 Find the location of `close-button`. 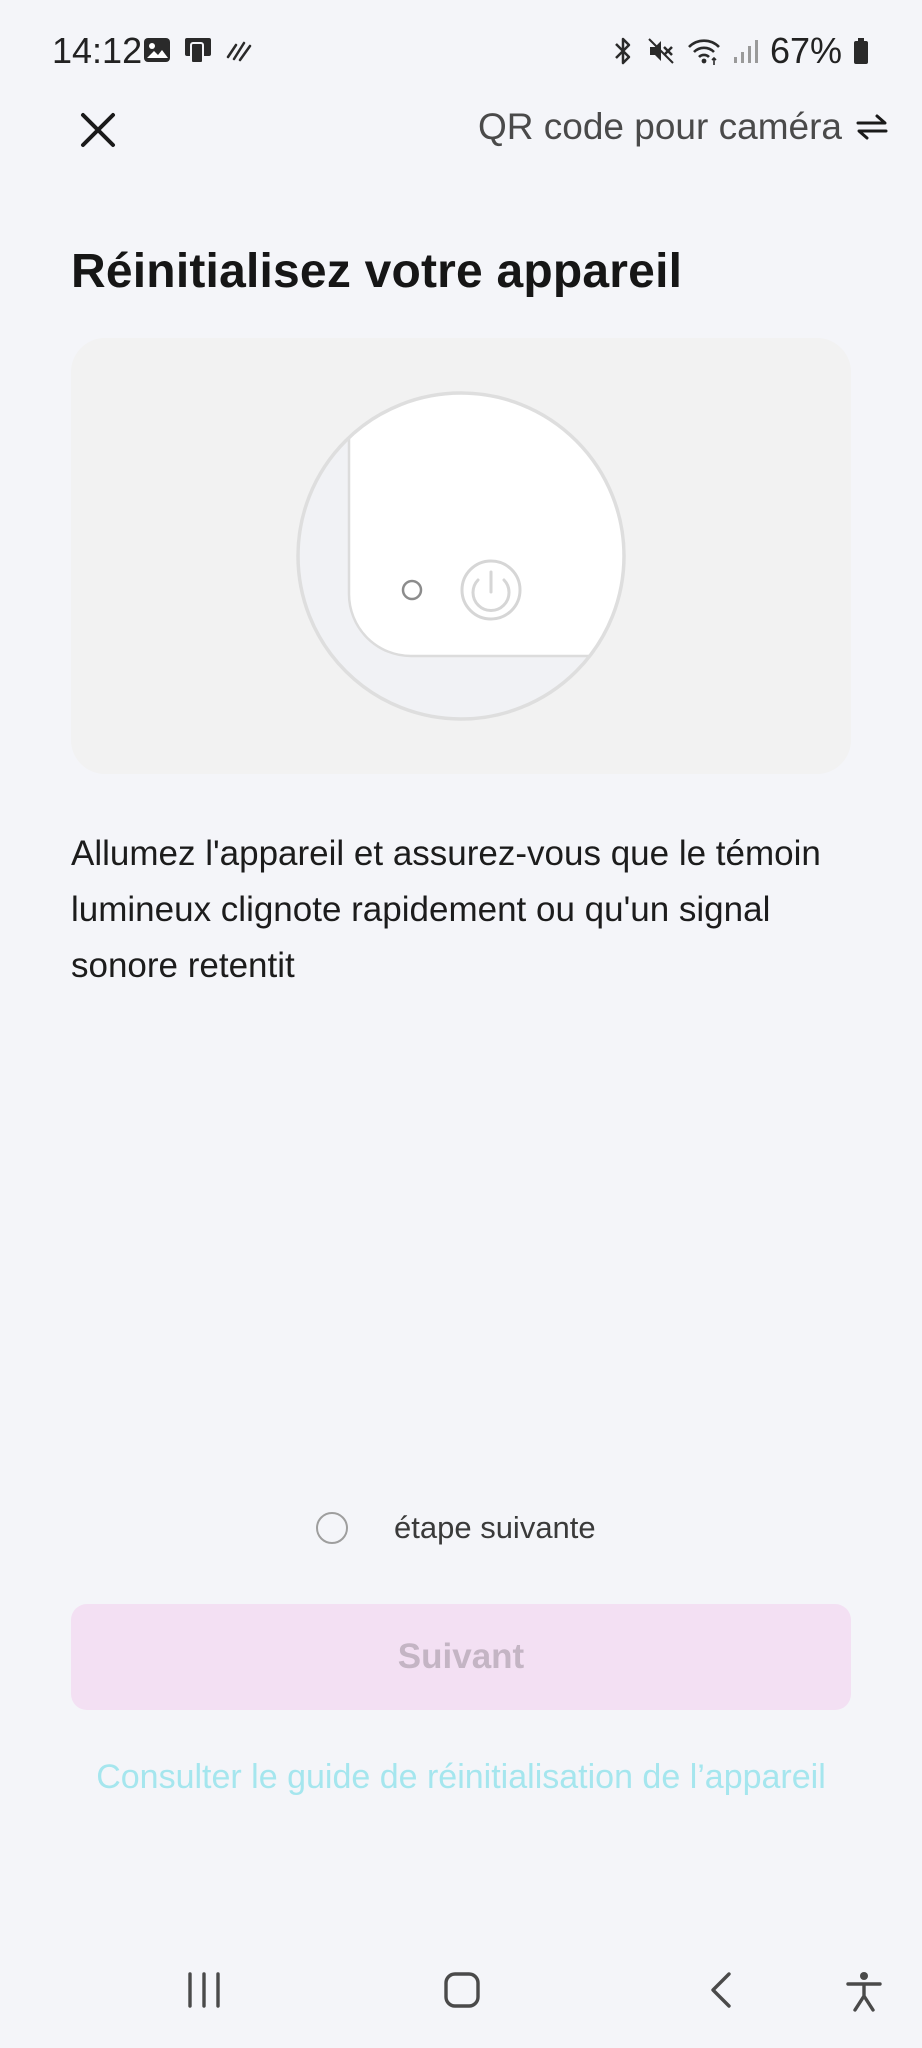

close-button is located at coordinates (98, 130).